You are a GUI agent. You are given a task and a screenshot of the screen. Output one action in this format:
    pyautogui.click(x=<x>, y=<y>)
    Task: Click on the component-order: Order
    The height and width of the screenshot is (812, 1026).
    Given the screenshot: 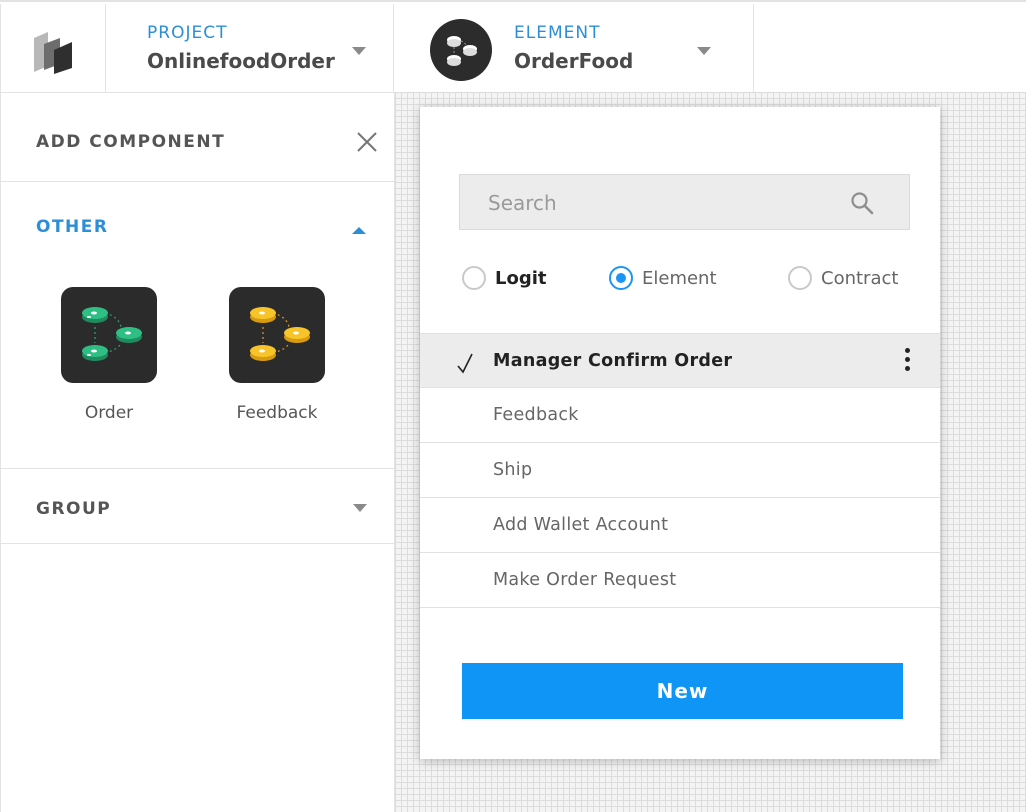 What is the action you would take?
    pyautogui.click(x=109, y=355)
    